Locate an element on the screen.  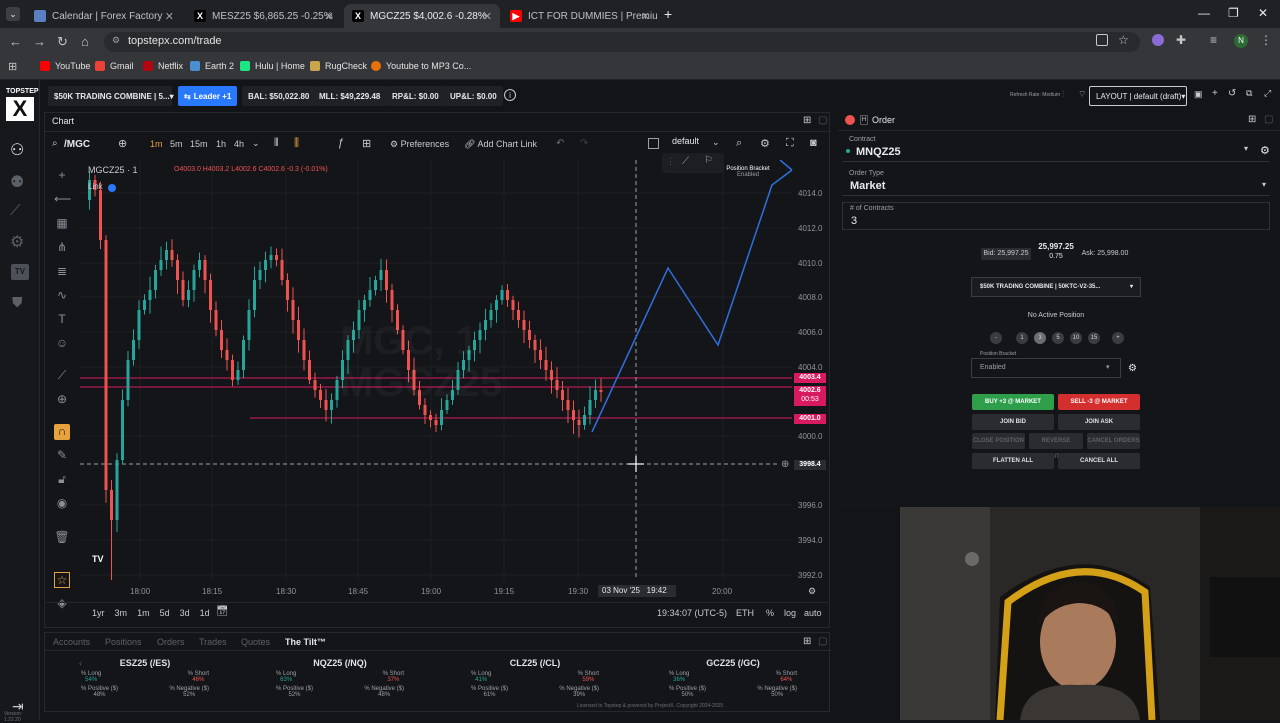
drag-handle-icon: ⋮ is located at coordinates (670, 161).